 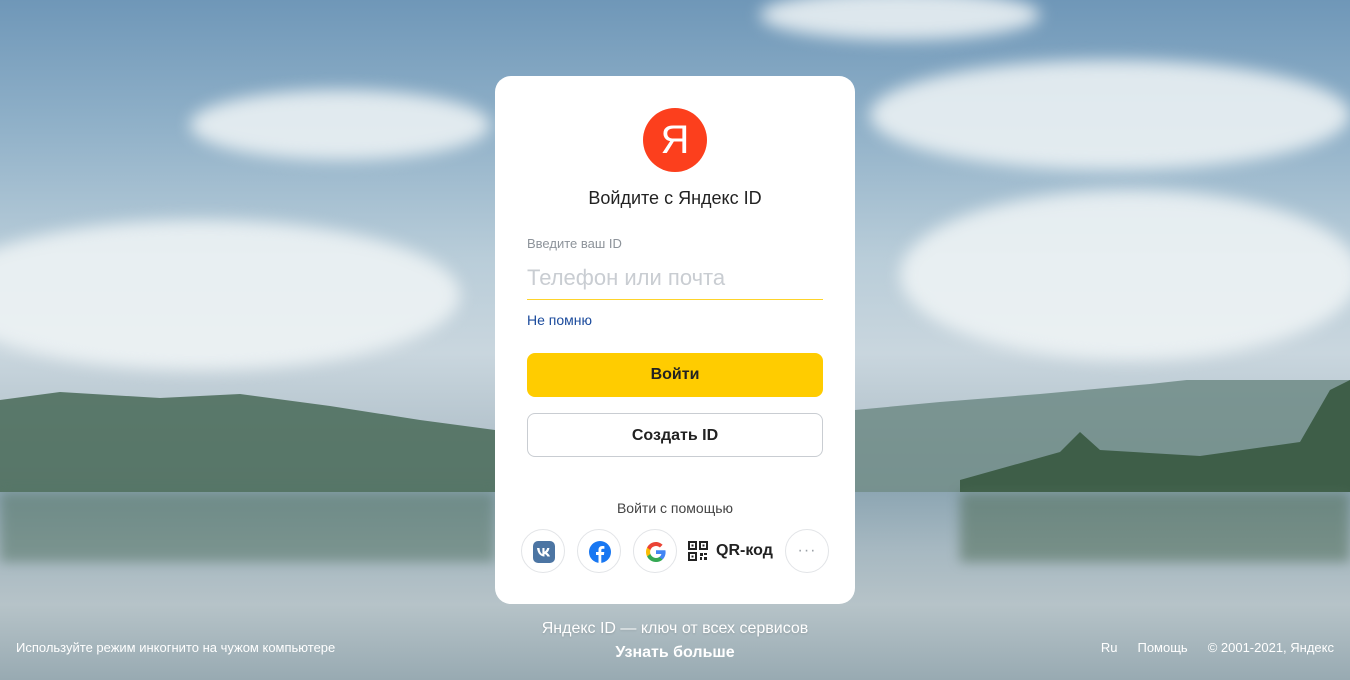 What do you see at coordinates (675, 435) in the screenshot?
I see `create-id-button: Создать ID` at bounding box center [675, 435].